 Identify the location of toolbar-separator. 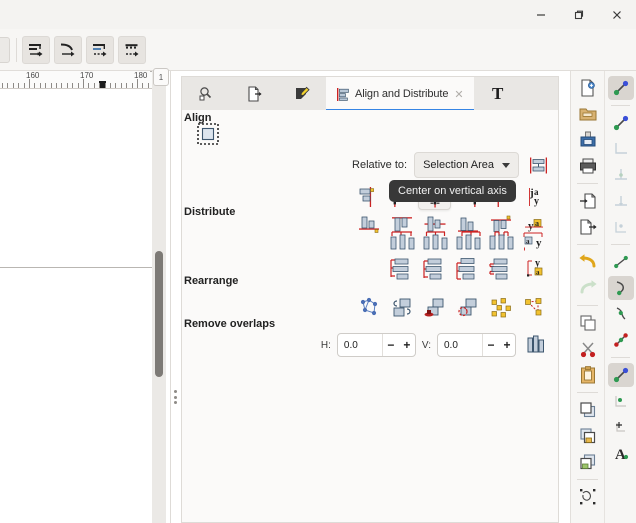
(16, 50).